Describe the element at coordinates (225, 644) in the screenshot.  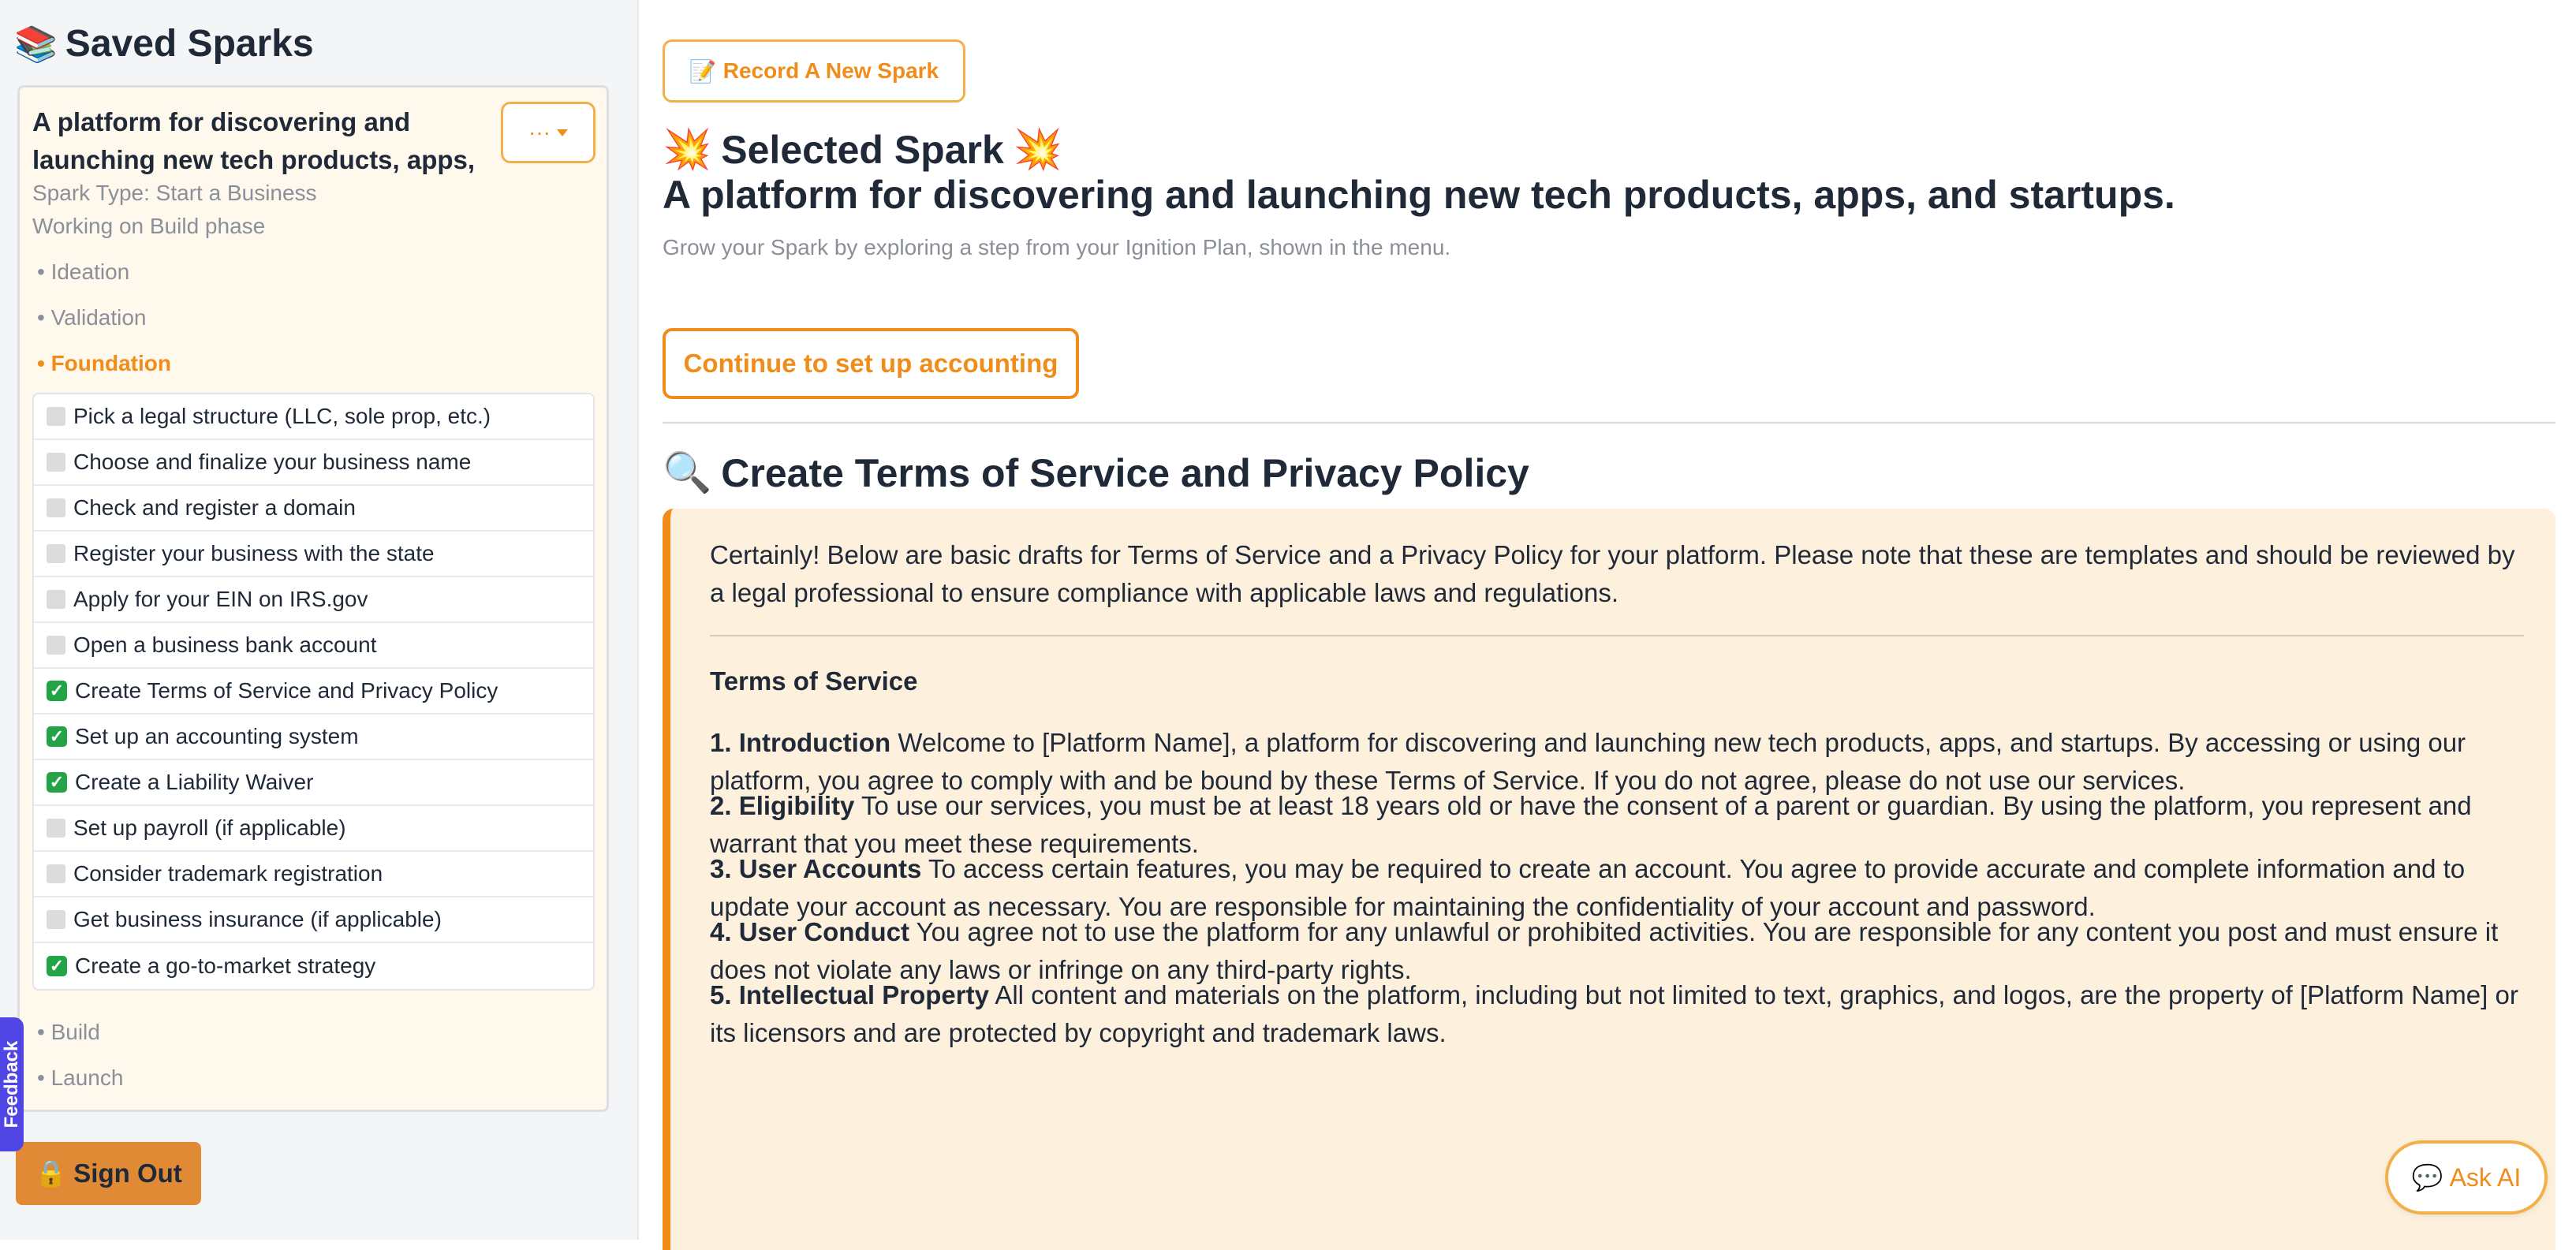
I see `task-label: Open a business bank account` at that location.